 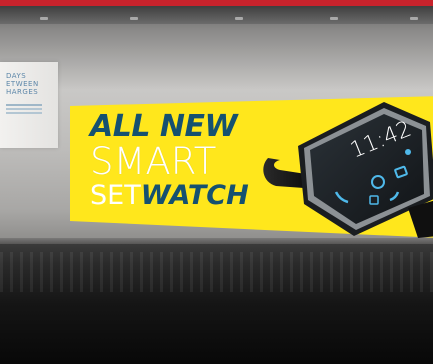 I want to click on left-sign-line: HARGES, so click(x=22, y=92).